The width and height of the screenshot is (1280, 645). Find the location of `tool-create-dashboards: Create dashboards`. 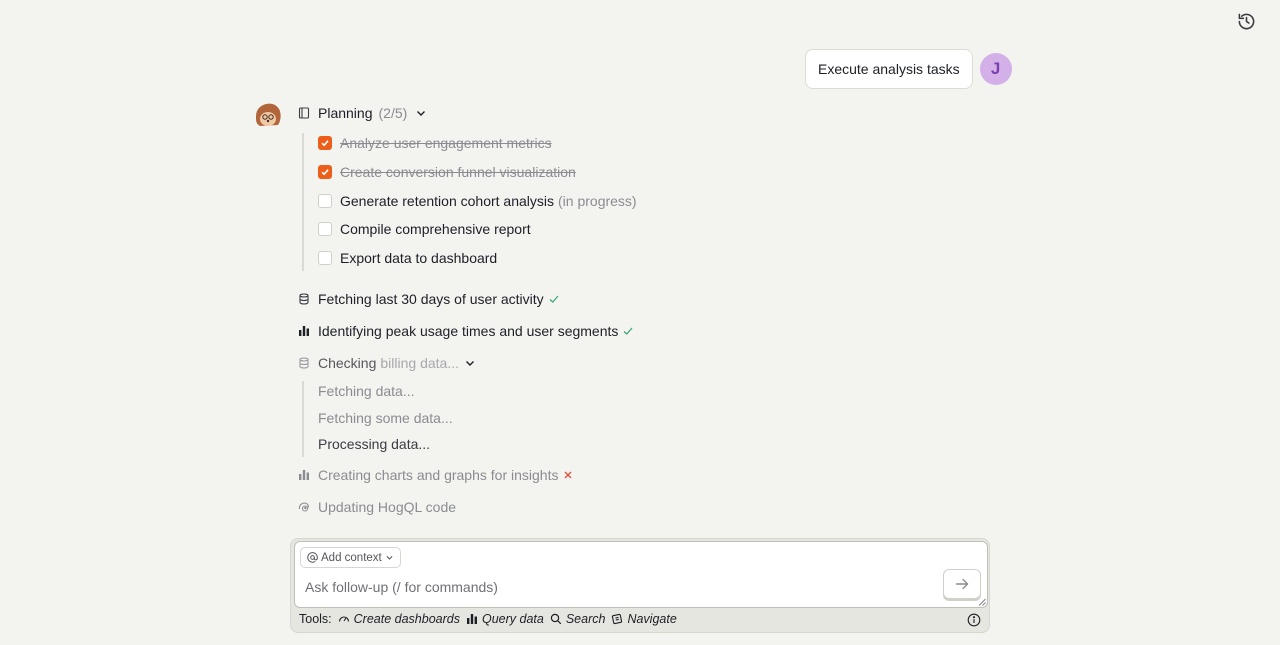

tool-create-dashboards: Create dashboards is located at coordinates (399, 619).